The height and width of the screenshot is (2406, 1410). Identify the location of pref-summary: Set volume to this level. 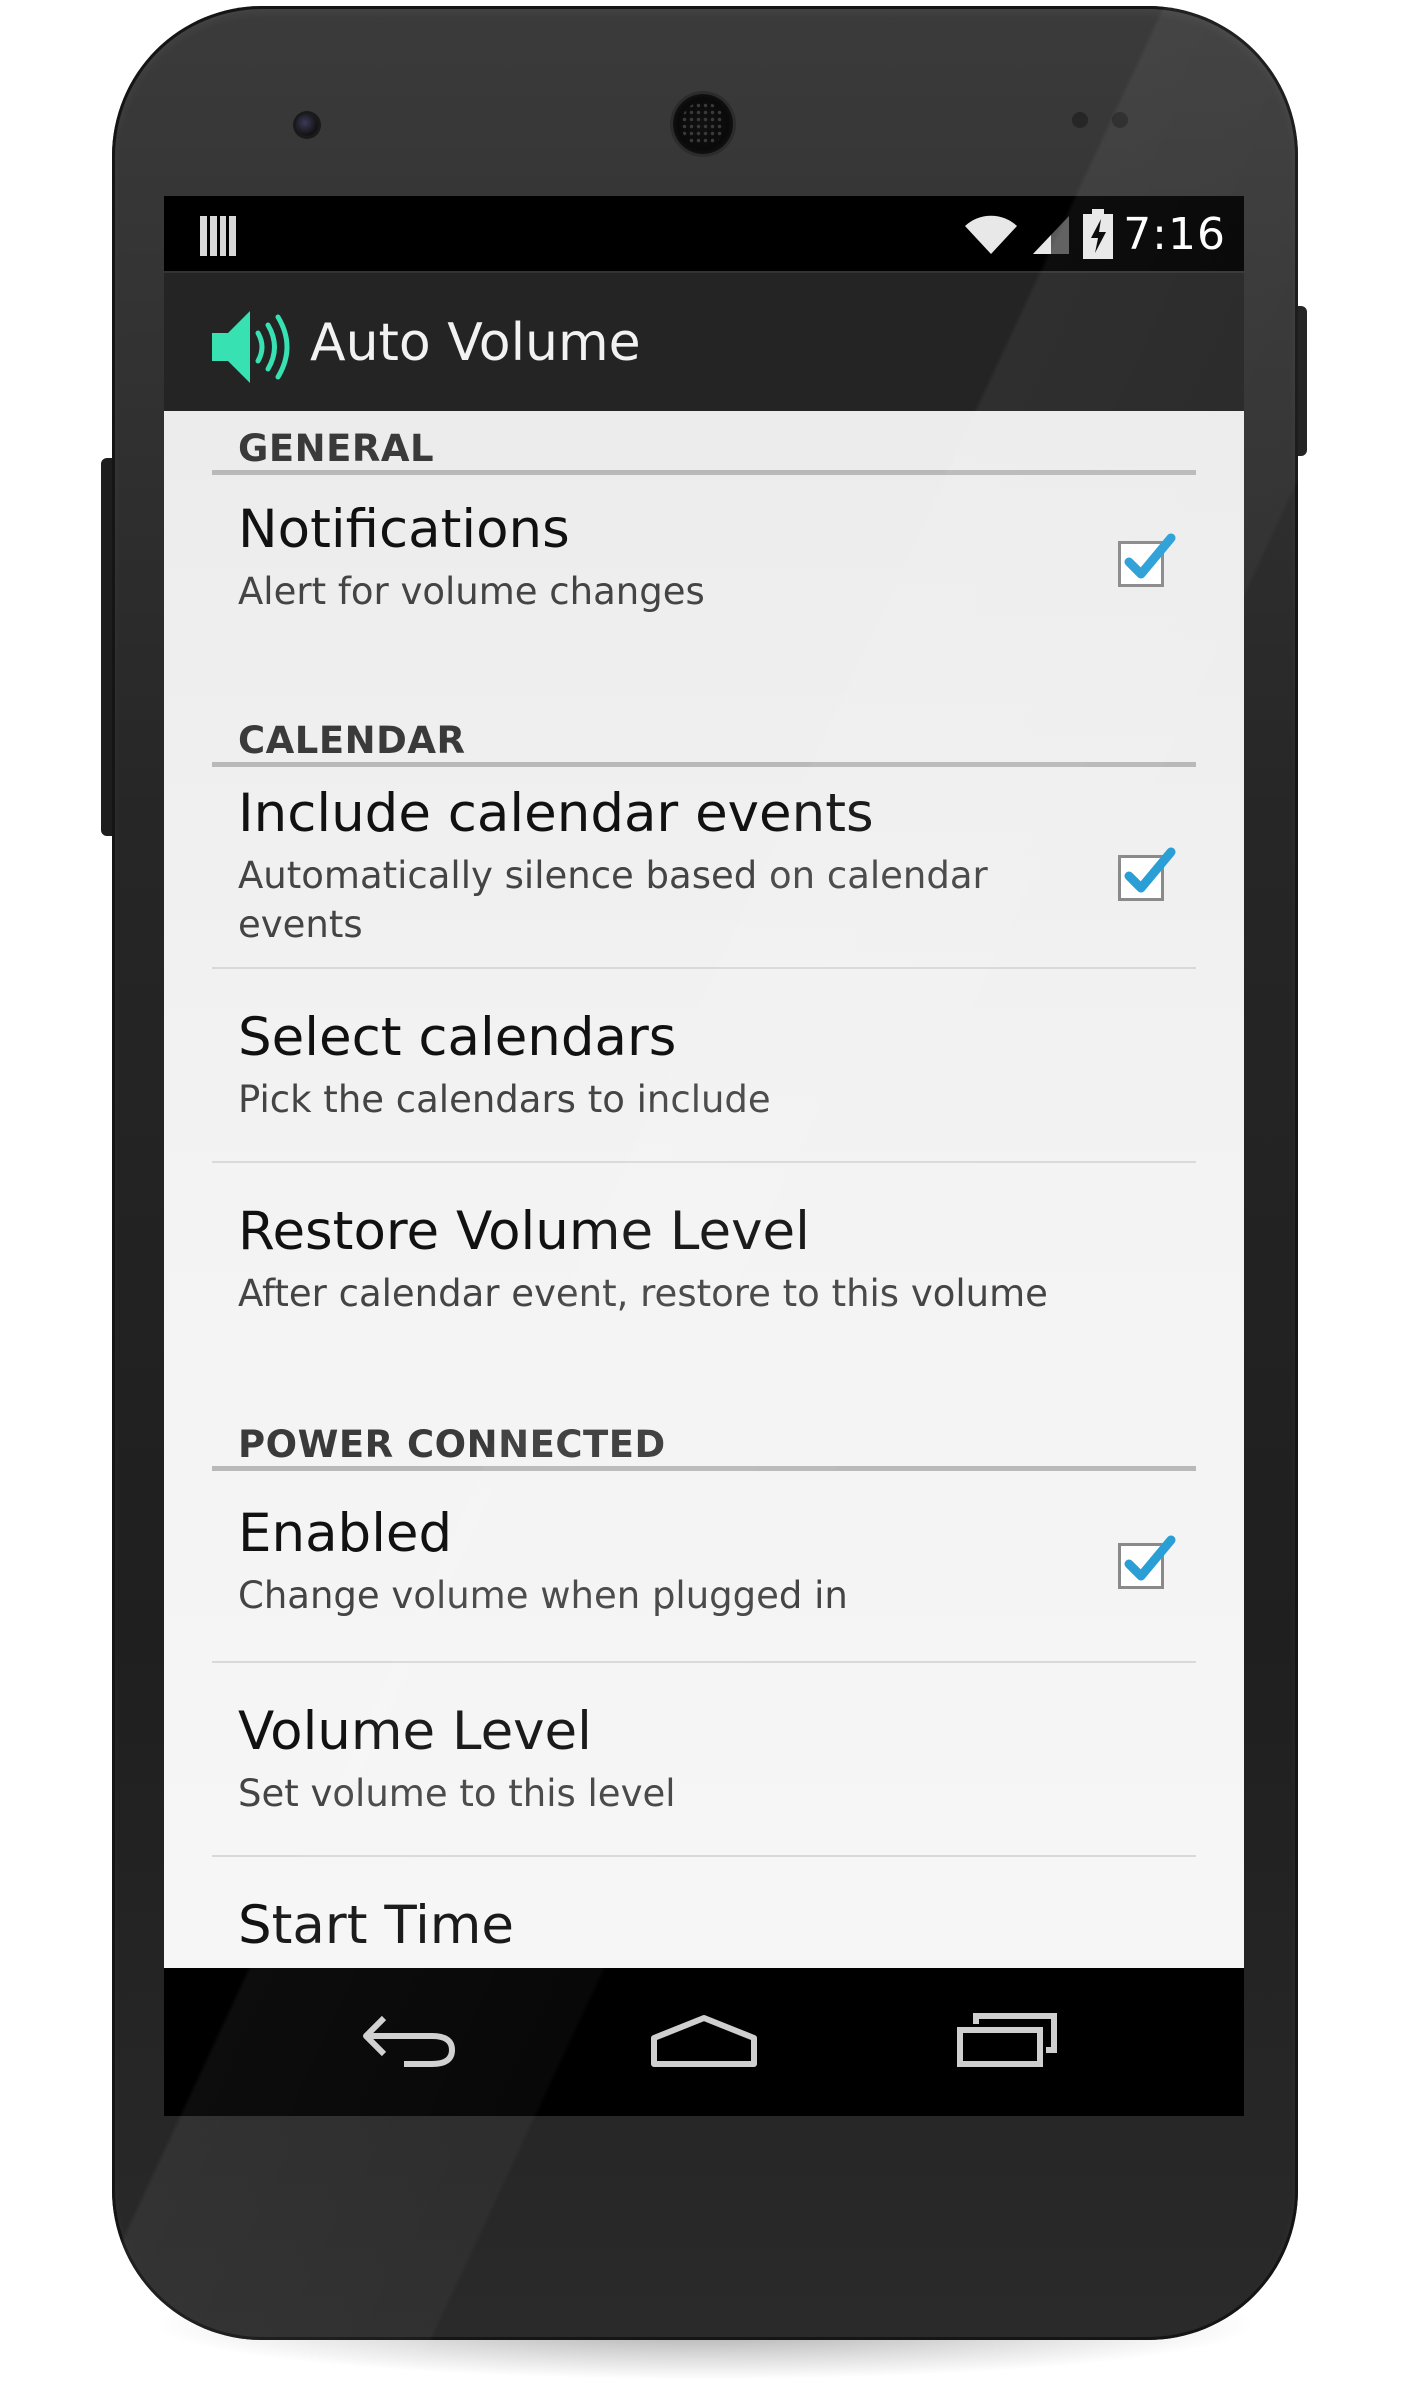
(457, 1793).